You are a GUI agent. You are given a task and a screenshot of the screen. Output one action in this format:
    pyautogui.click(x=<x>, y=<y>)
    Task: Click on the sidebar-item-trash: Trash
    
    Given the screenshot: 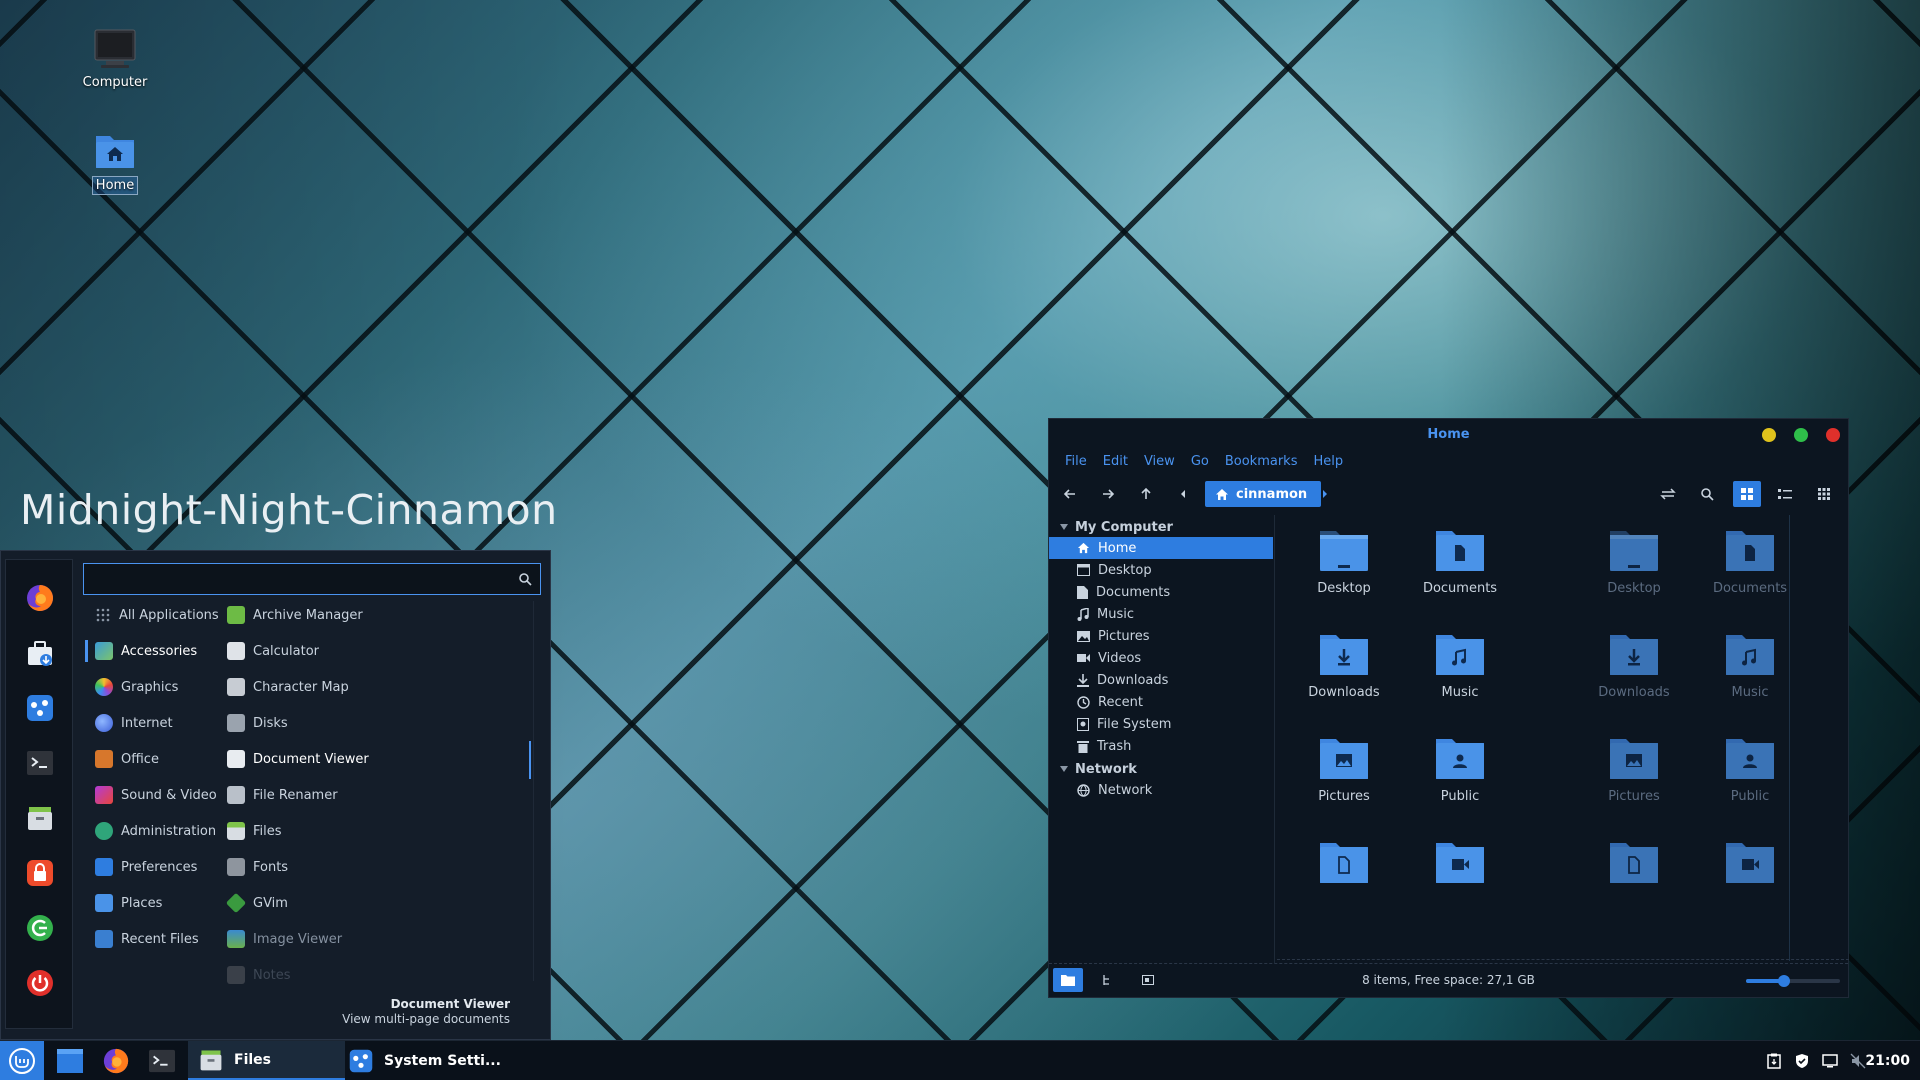 What is the action you would take?
    pyautogui.click(x=1161, y=746)
    